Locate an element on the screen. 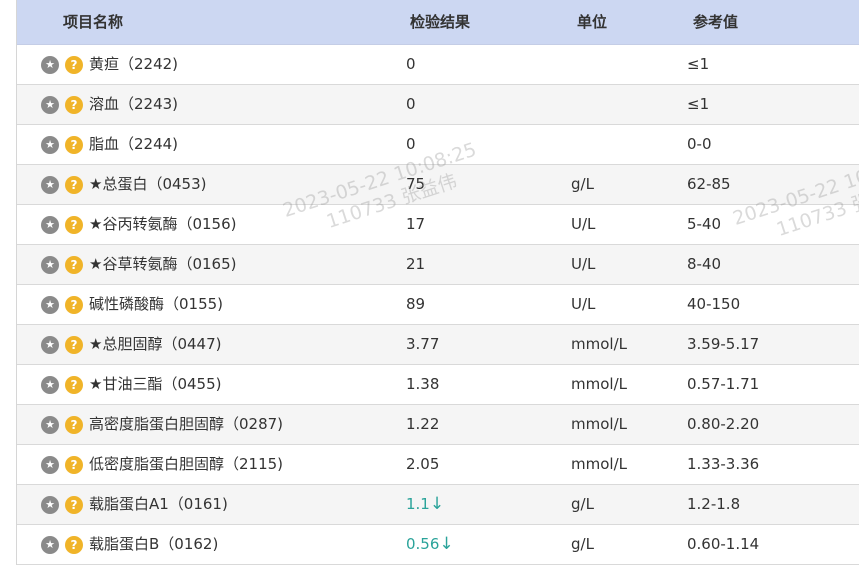 This screenshot has height=565, width=859. reference-cell: 1.33-3.36 is located at coordinates (723, 464).